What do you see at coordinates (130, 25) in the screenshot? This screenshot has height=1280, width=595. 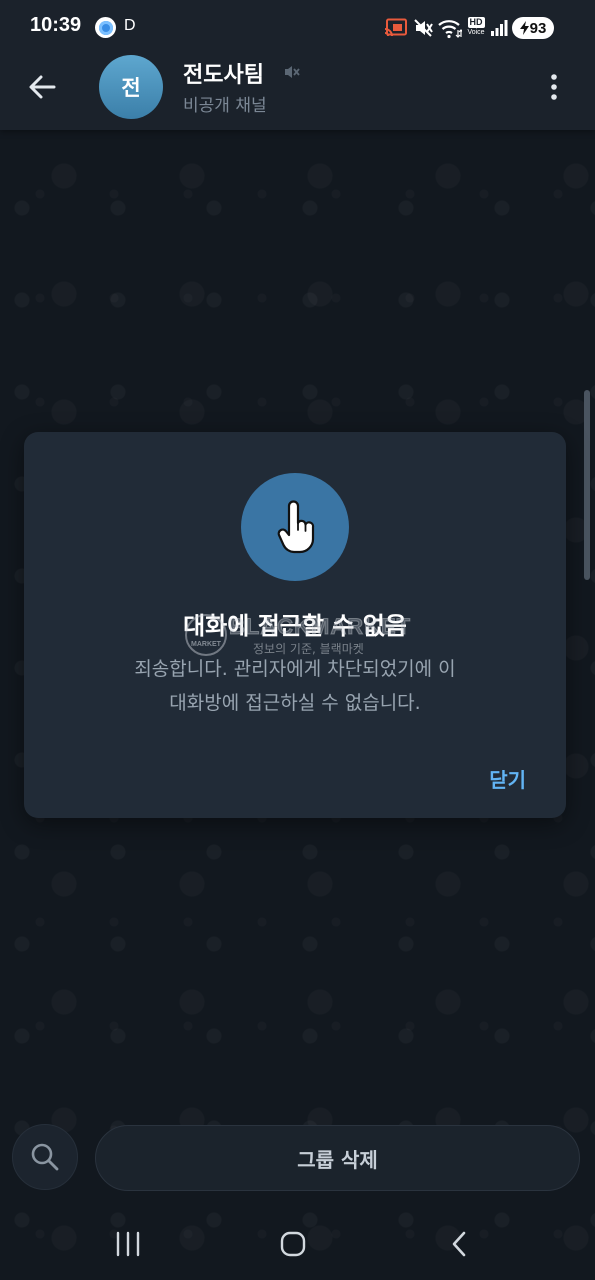 I see `status-carrier-letter: D` at bounding box center [130, 25].